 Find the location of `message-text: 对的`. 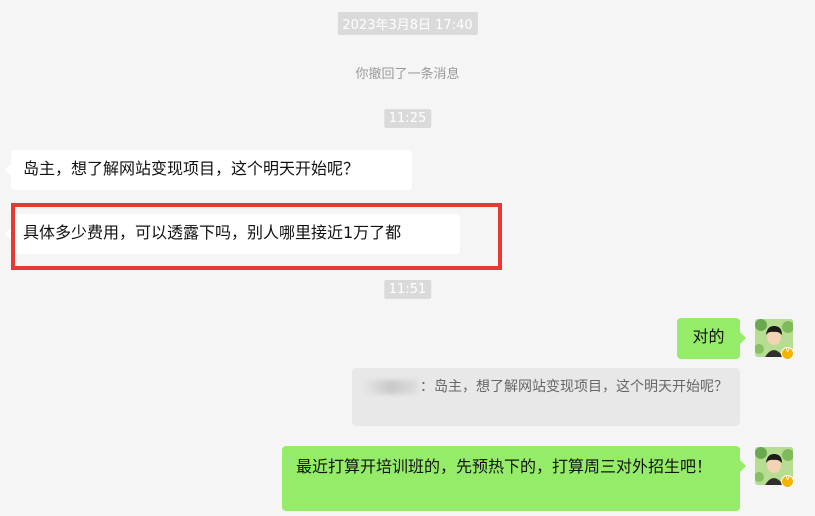

message-text: 对的 is located at coordinates (708, 336).